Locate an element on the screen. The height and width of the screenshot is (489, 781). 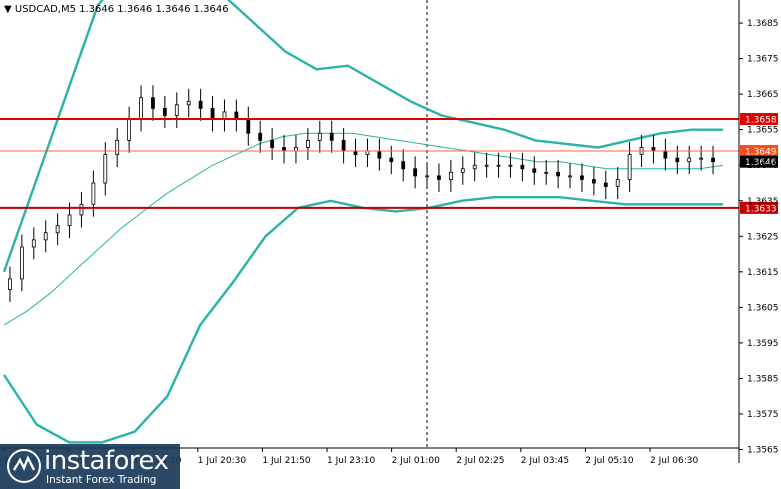
time-tick-label: 1 Jul 20:30 is located at coordinates (222, 461).